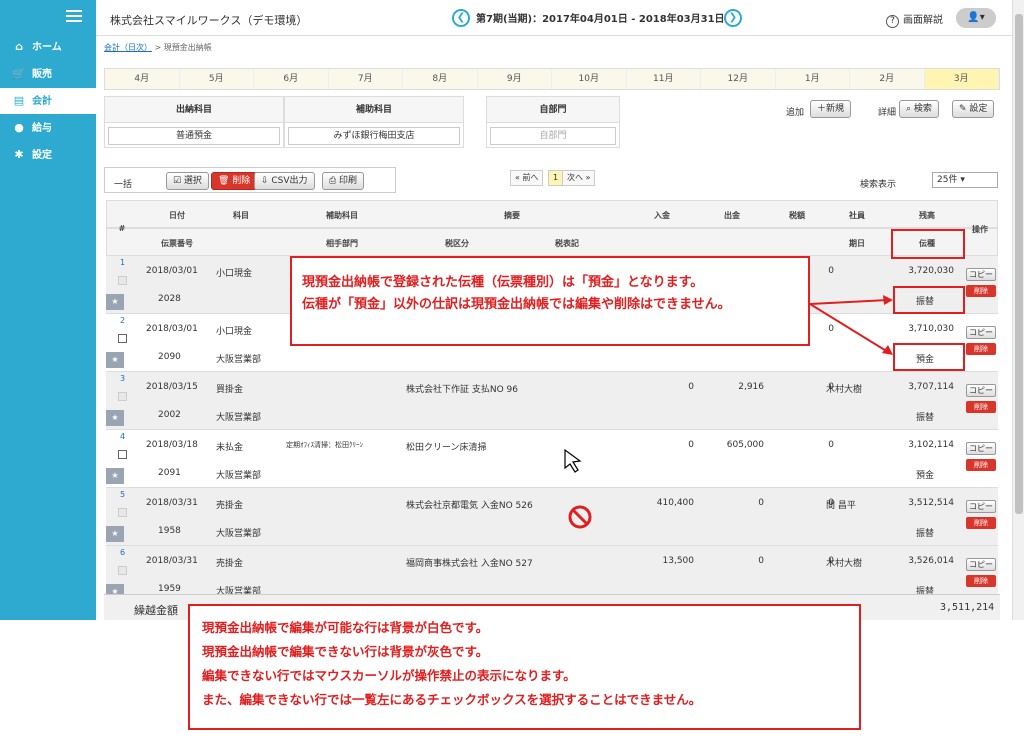  I want to click on callout-line: 現預金出納帳で編集が可能な行は背景が白色です。, so click(345, 627).